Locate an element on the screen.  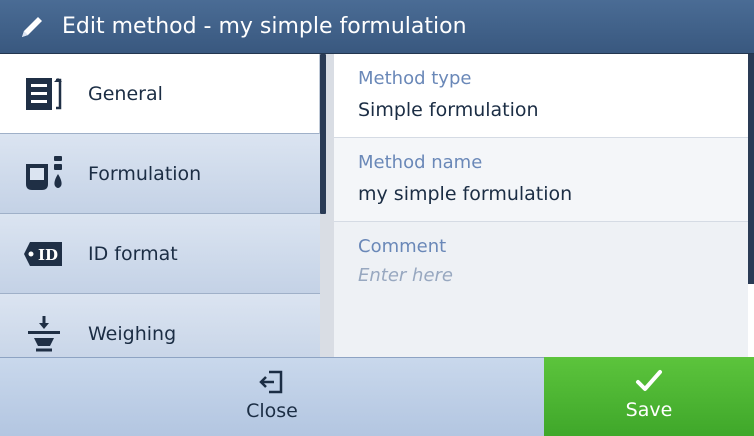
checkmark-icon is located at coordinates (649, 380).